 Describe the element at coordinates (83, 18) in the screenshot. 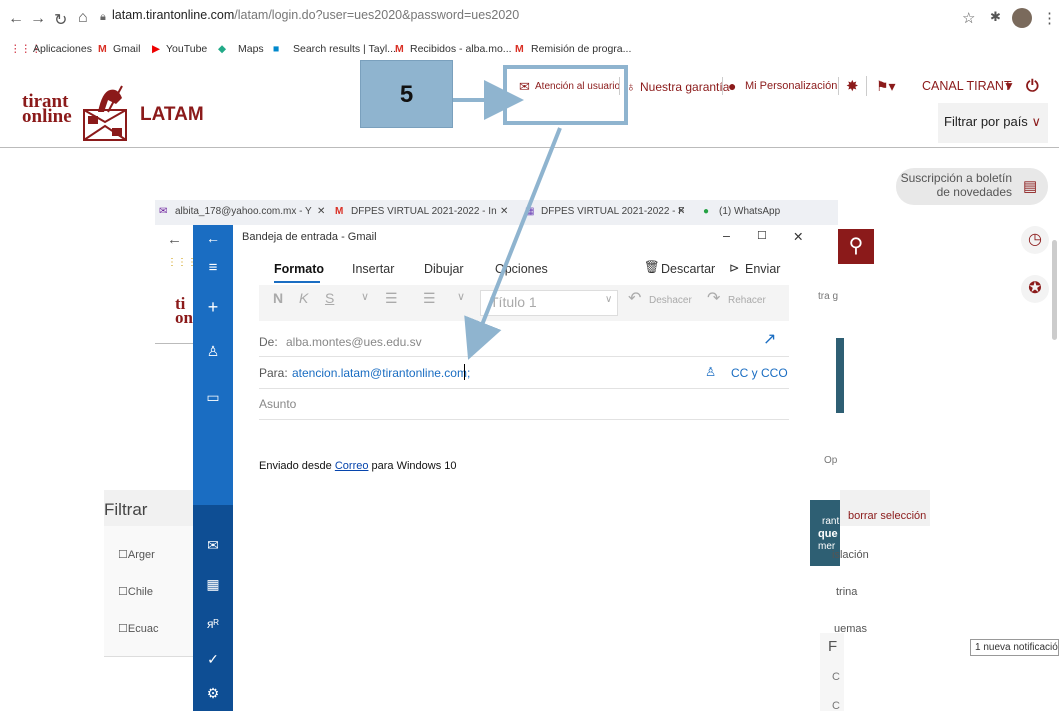

I see `home-icon: ⌂` at that location.